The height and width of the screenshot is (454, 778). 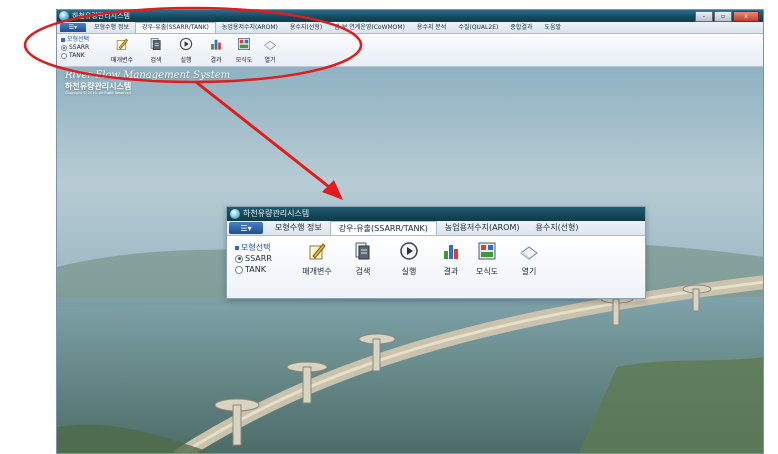 I want to click on zoom-open-button: 열기, so click(x=529, y=259).